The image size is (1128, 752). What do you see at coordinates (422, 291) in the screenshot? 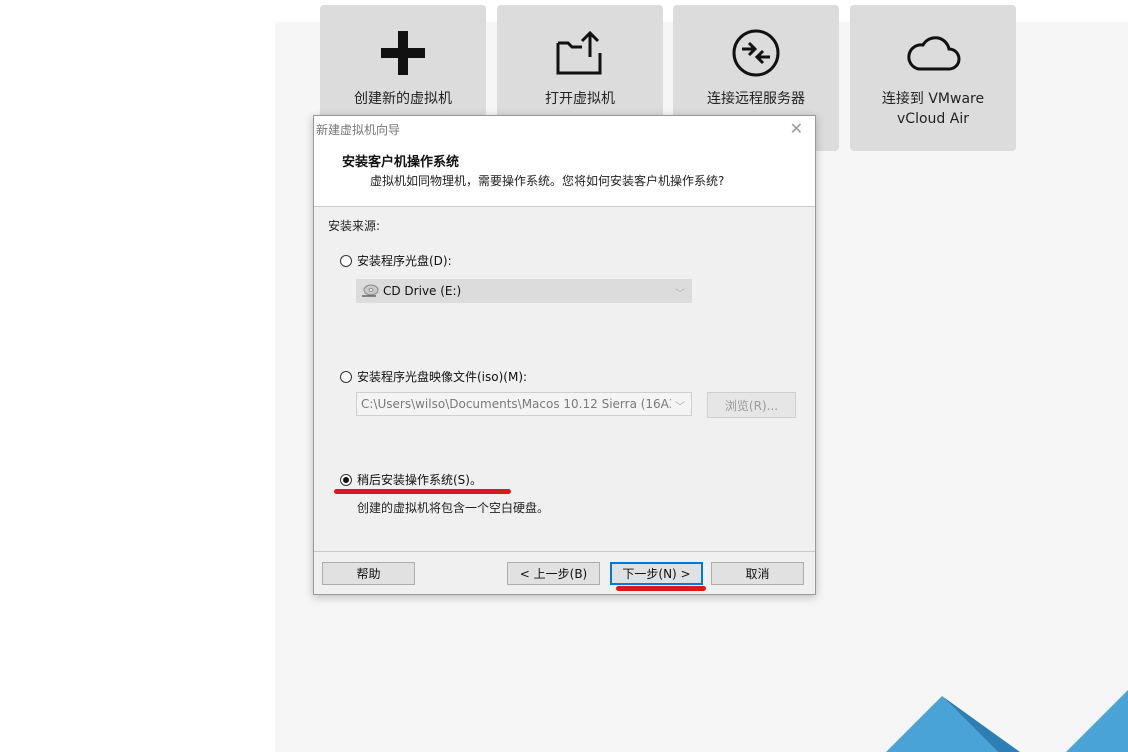
I see `cd-drive-value: CD Drive (E:)` at bounding box center [422, 291].